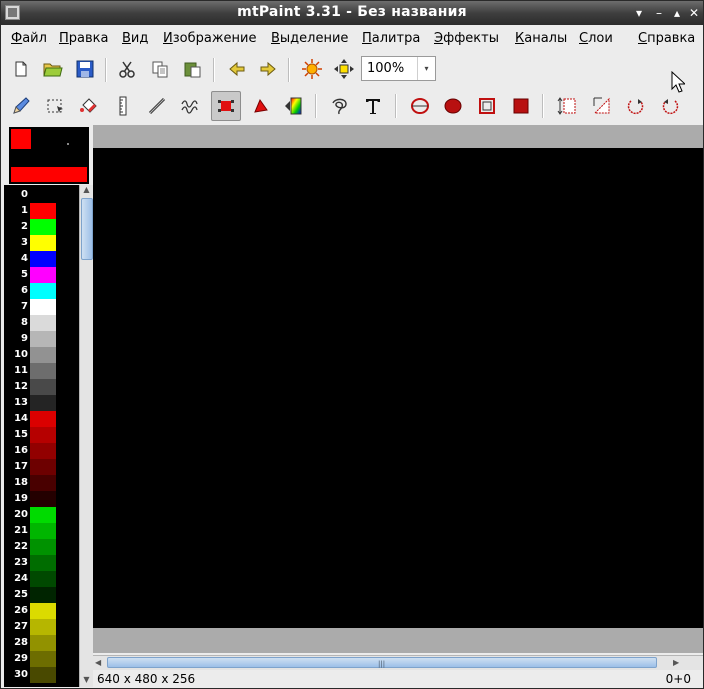 This screenshot has height=689, width=704. What do you see at coordinates (87, 229) in the screenshot?
I see `palette-scroll-thumb` at bounding box center [87, 229].